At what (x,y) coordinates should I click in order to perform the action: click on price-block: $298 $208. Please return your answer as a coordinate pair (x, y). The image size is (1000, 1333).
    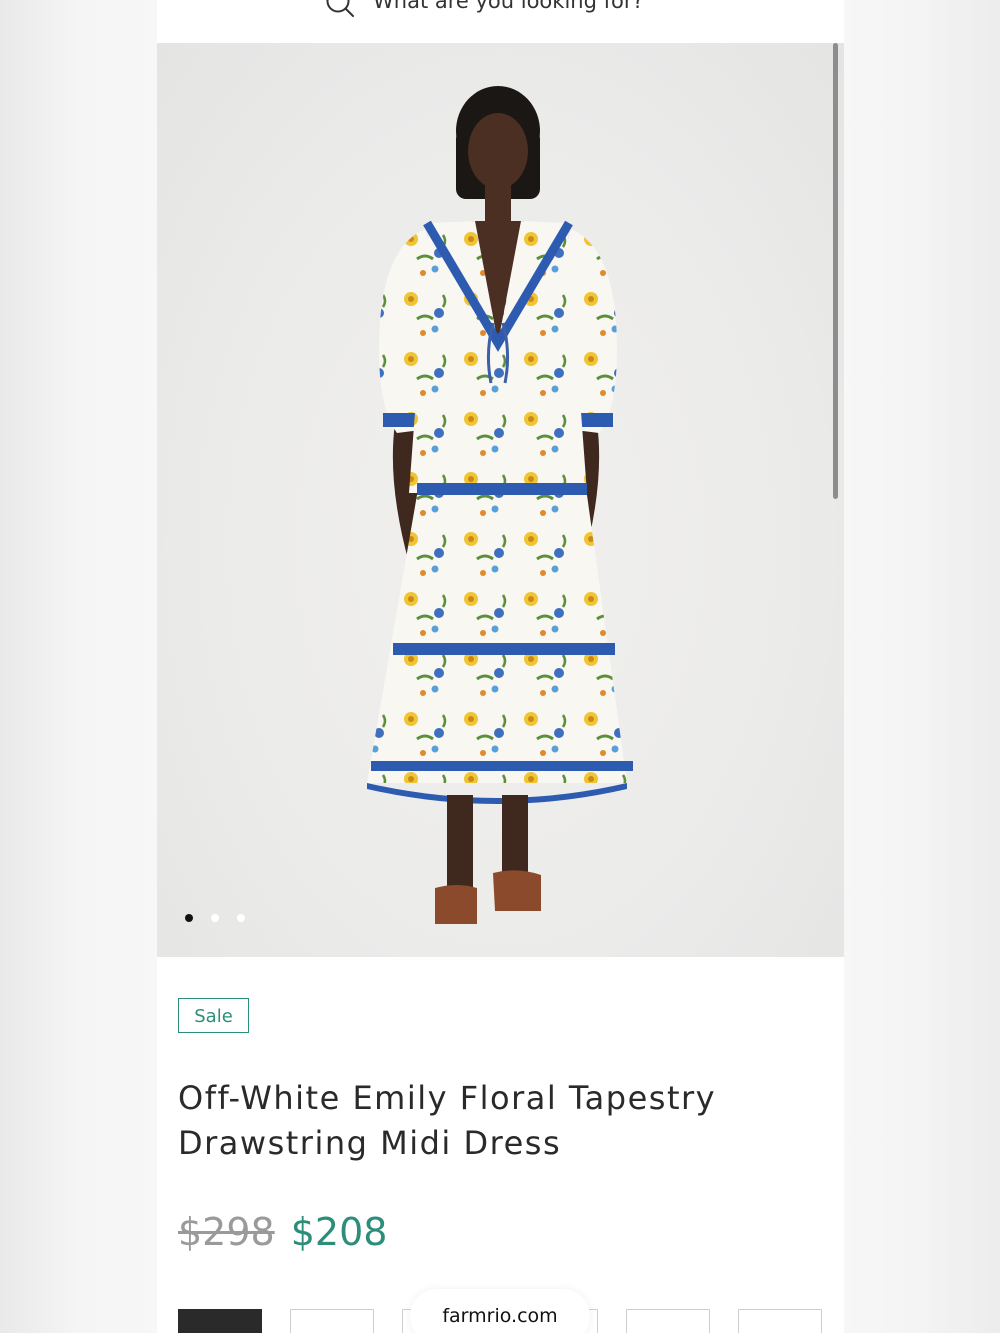
    Looking at the image, I should click on (282, 1232).